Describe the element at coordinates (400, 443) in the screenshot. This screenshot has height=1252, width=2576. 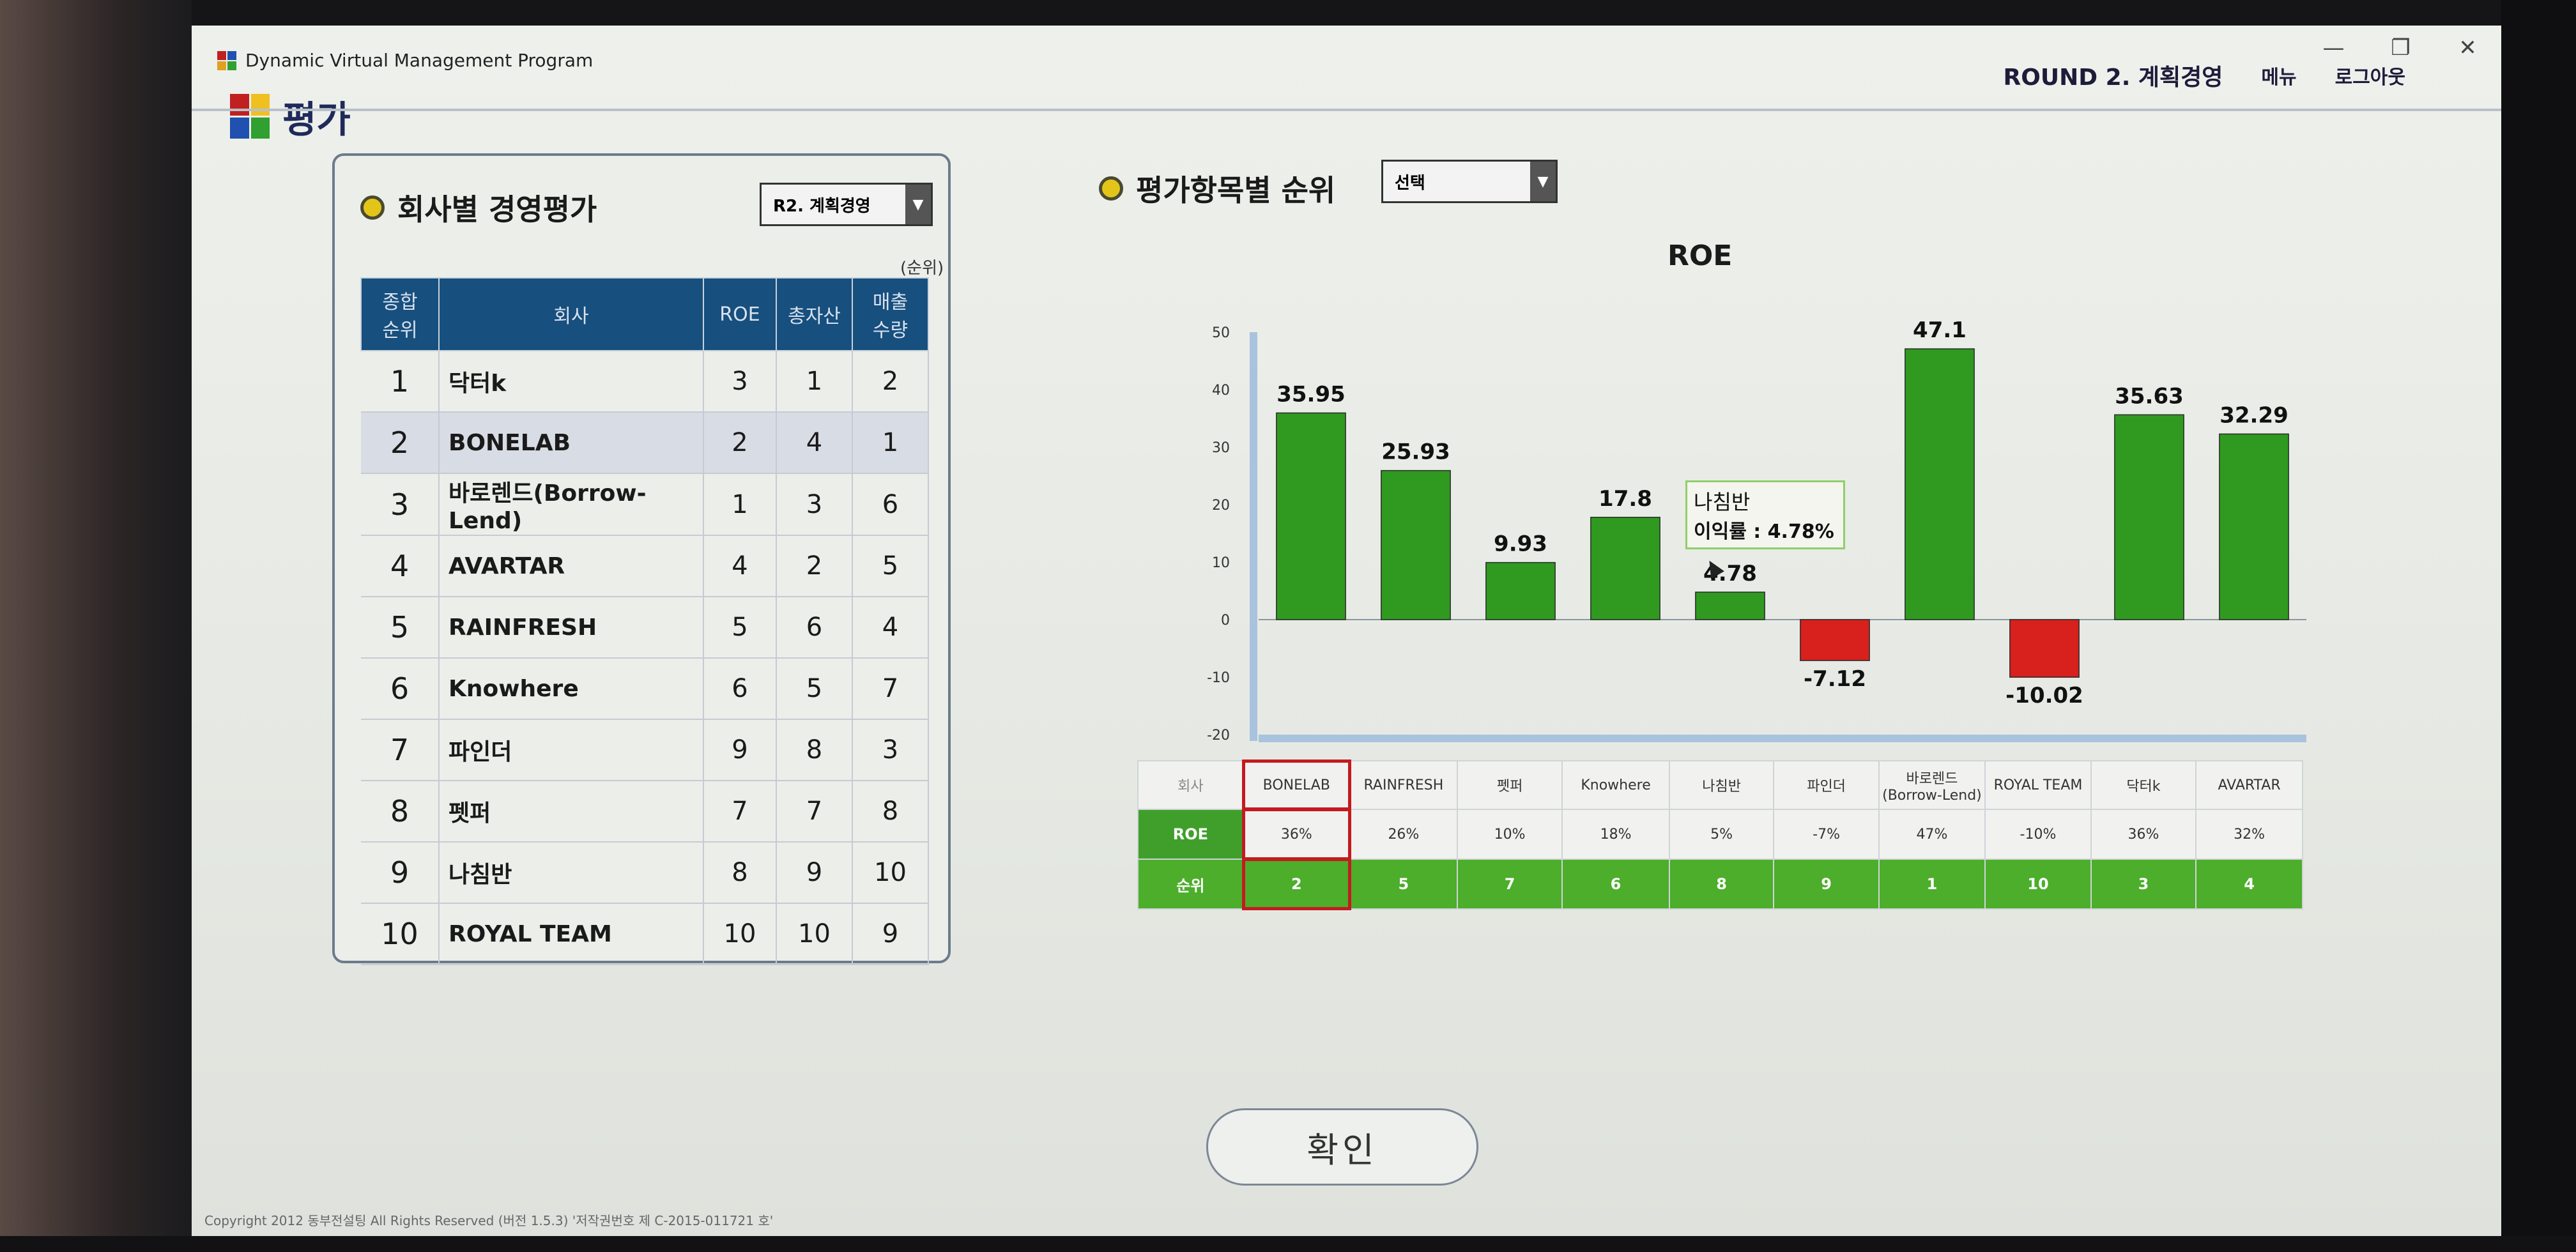
I see `rank-cell: 2` at that location.